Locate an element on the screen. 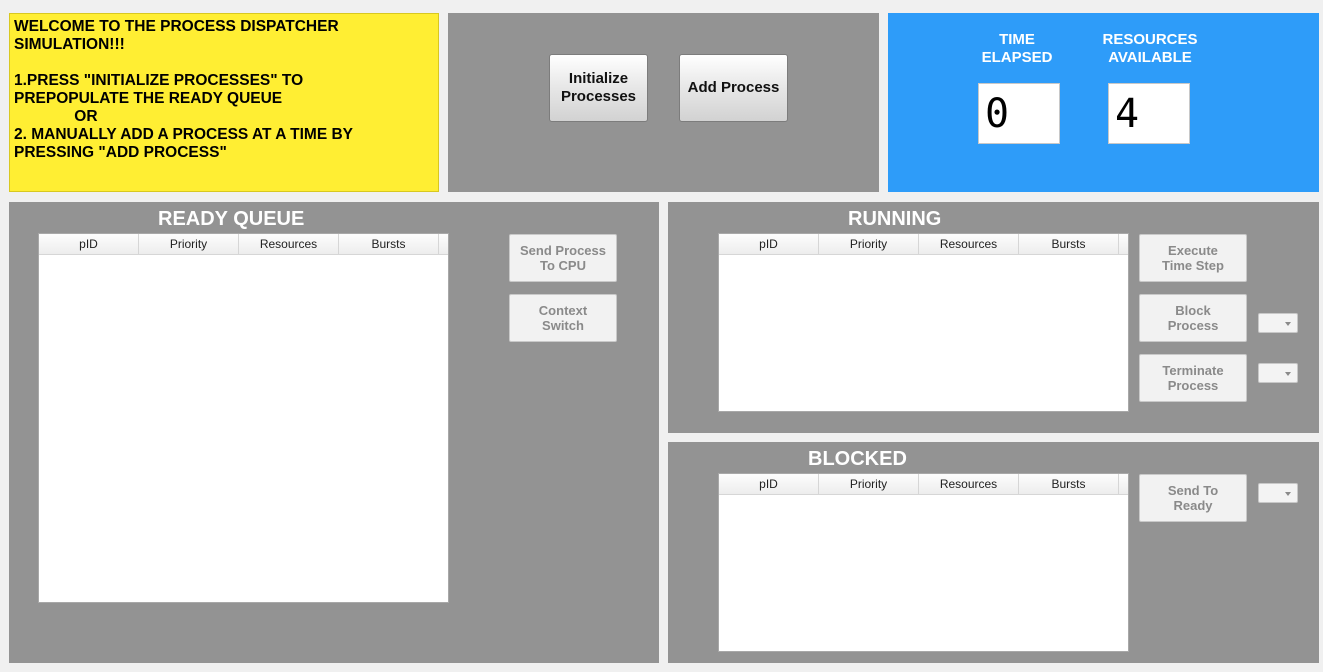 The image size is (1323, 672). time-elapsed-display: 0 is located at coordinates (1019, 113).